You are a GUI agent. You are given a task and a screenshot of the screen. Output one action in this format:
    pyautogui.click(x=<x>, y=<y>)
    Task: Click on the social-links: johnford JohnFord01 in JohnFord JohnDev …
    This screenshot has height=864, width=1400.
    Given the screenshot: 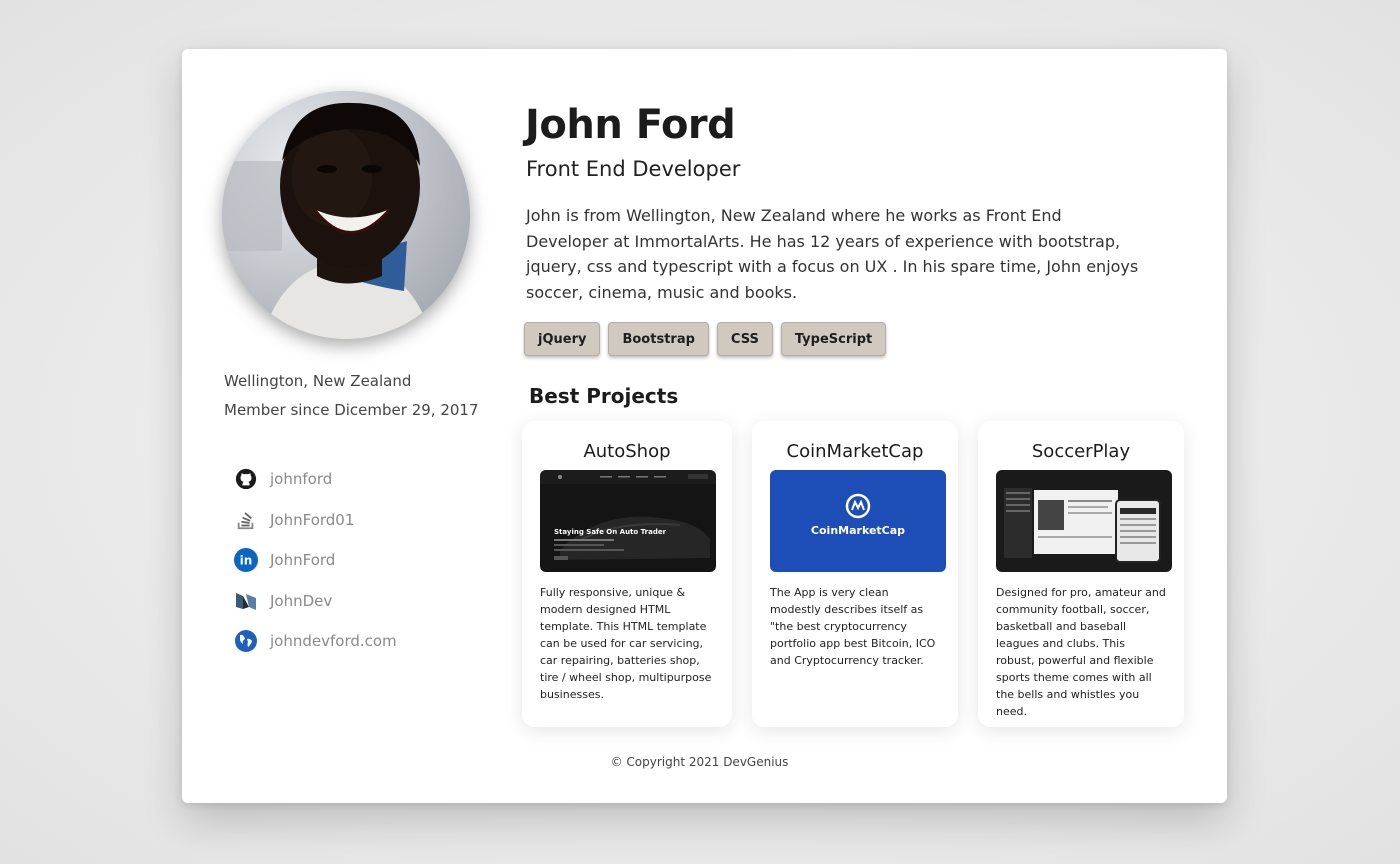 What is the action you would take?
    pyautogui.click(x=349, y=560)
    